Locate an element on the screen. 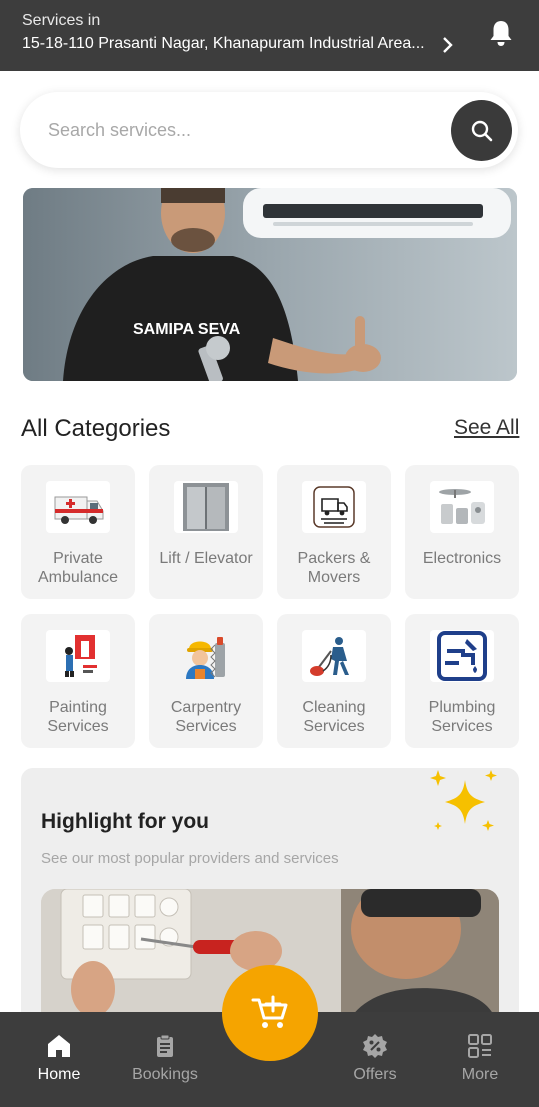 Image resolution: width=539 pixels, height=1107 pixels. search-button is located at coordinates (481, 130).